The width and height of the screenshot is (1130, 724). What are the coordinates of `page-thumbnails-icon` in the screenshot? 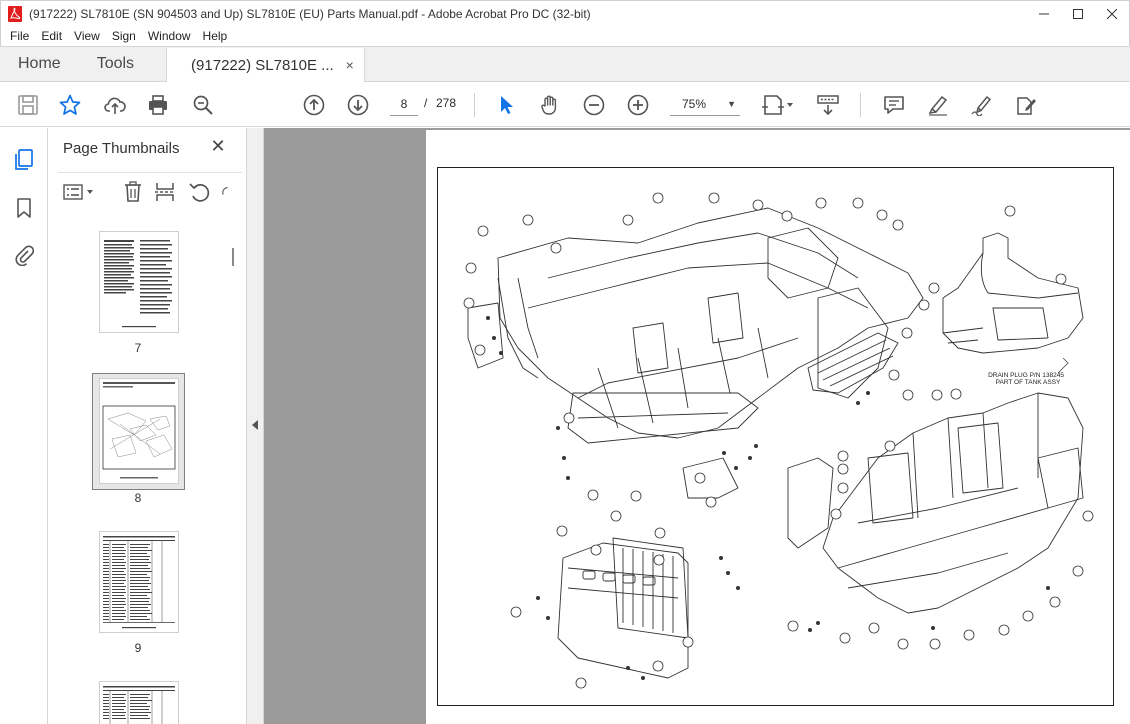 It's located at (24, 160).